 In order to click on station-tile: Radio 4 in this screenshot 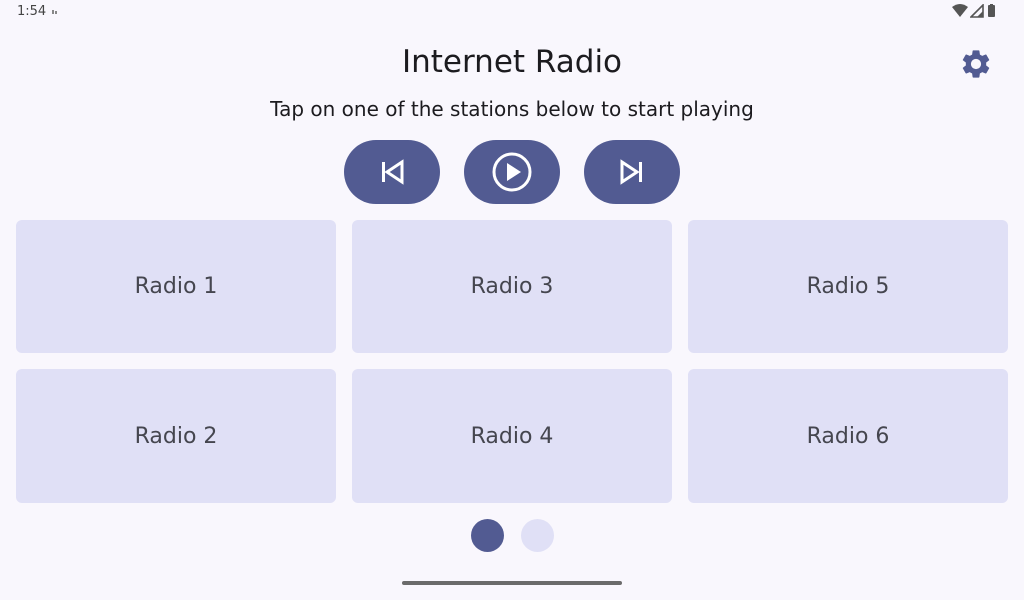, I will do `click(512, 436)`.